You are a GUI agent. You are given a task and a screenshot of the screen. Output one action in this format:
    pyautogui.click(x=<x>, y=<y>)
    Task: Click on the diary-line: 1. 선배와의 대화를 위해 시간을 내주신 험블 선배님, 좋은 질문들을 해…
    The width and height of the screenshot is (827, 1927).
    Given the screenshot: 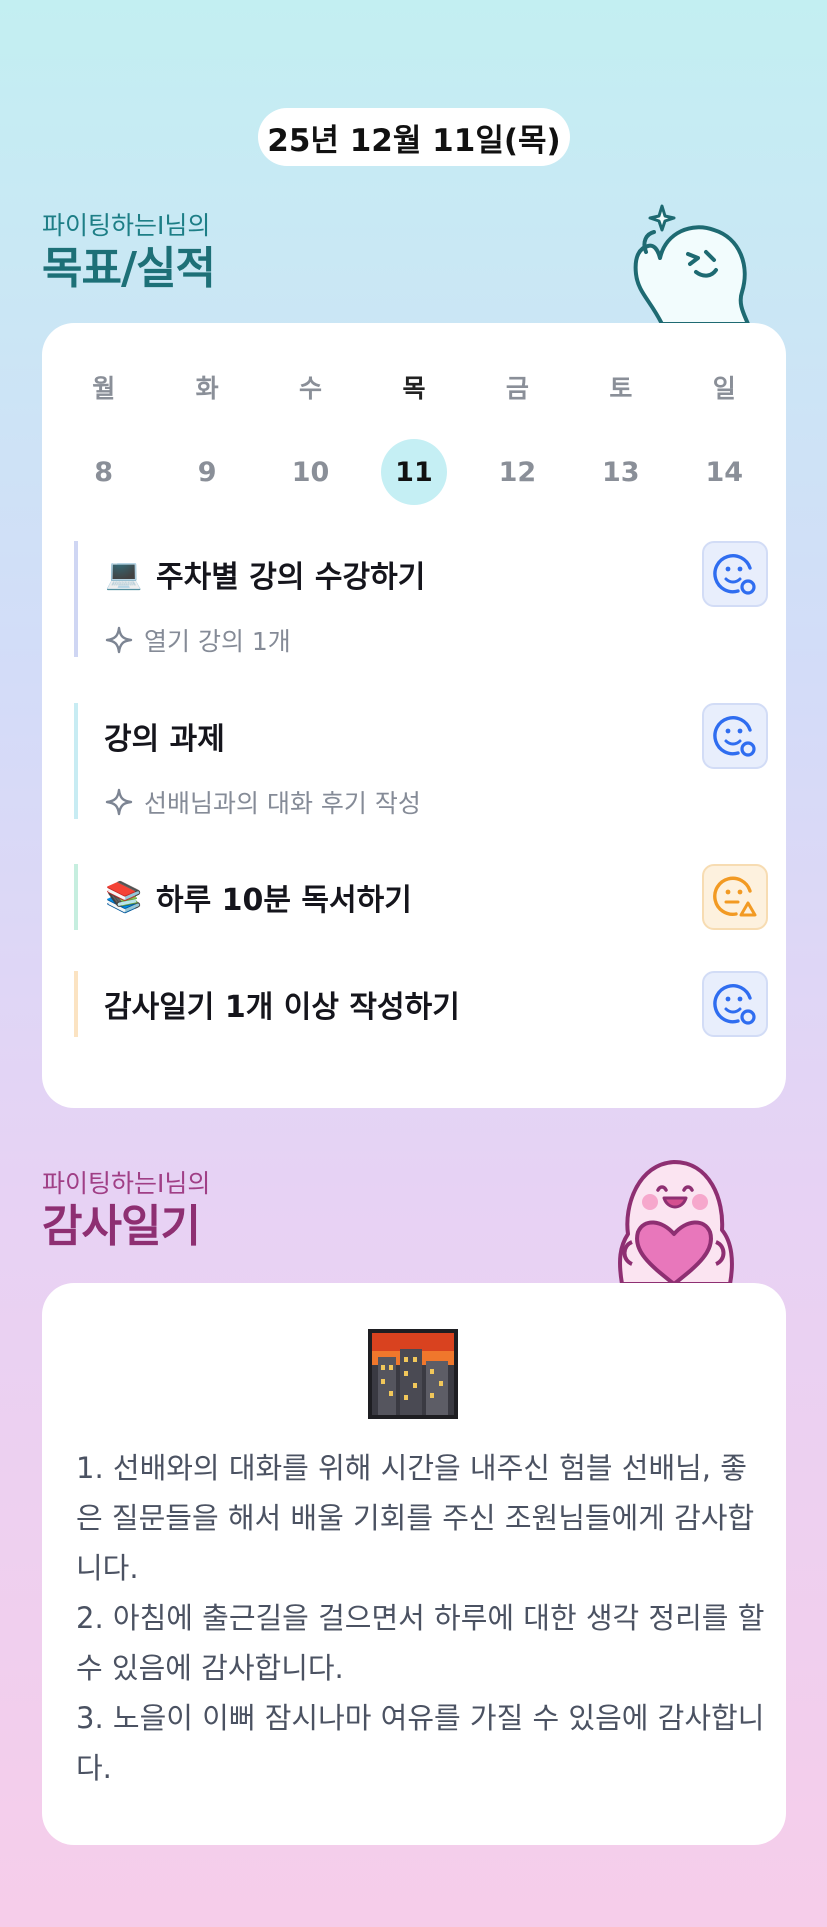 What is the action you would take?
    pyautogui.click(x=415, y=1518)
    